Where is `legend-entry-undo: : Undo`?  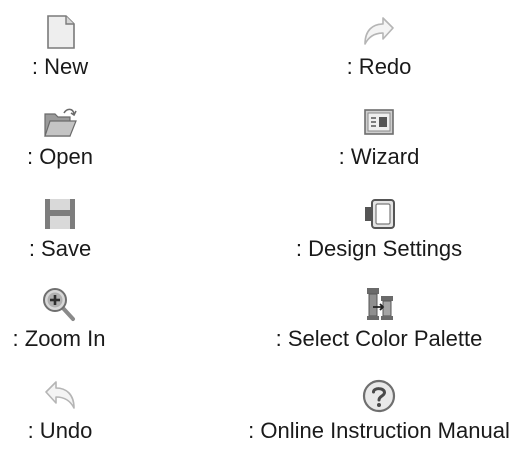 legend-entry-undo: : Undo is located at coordinates (60, 411).